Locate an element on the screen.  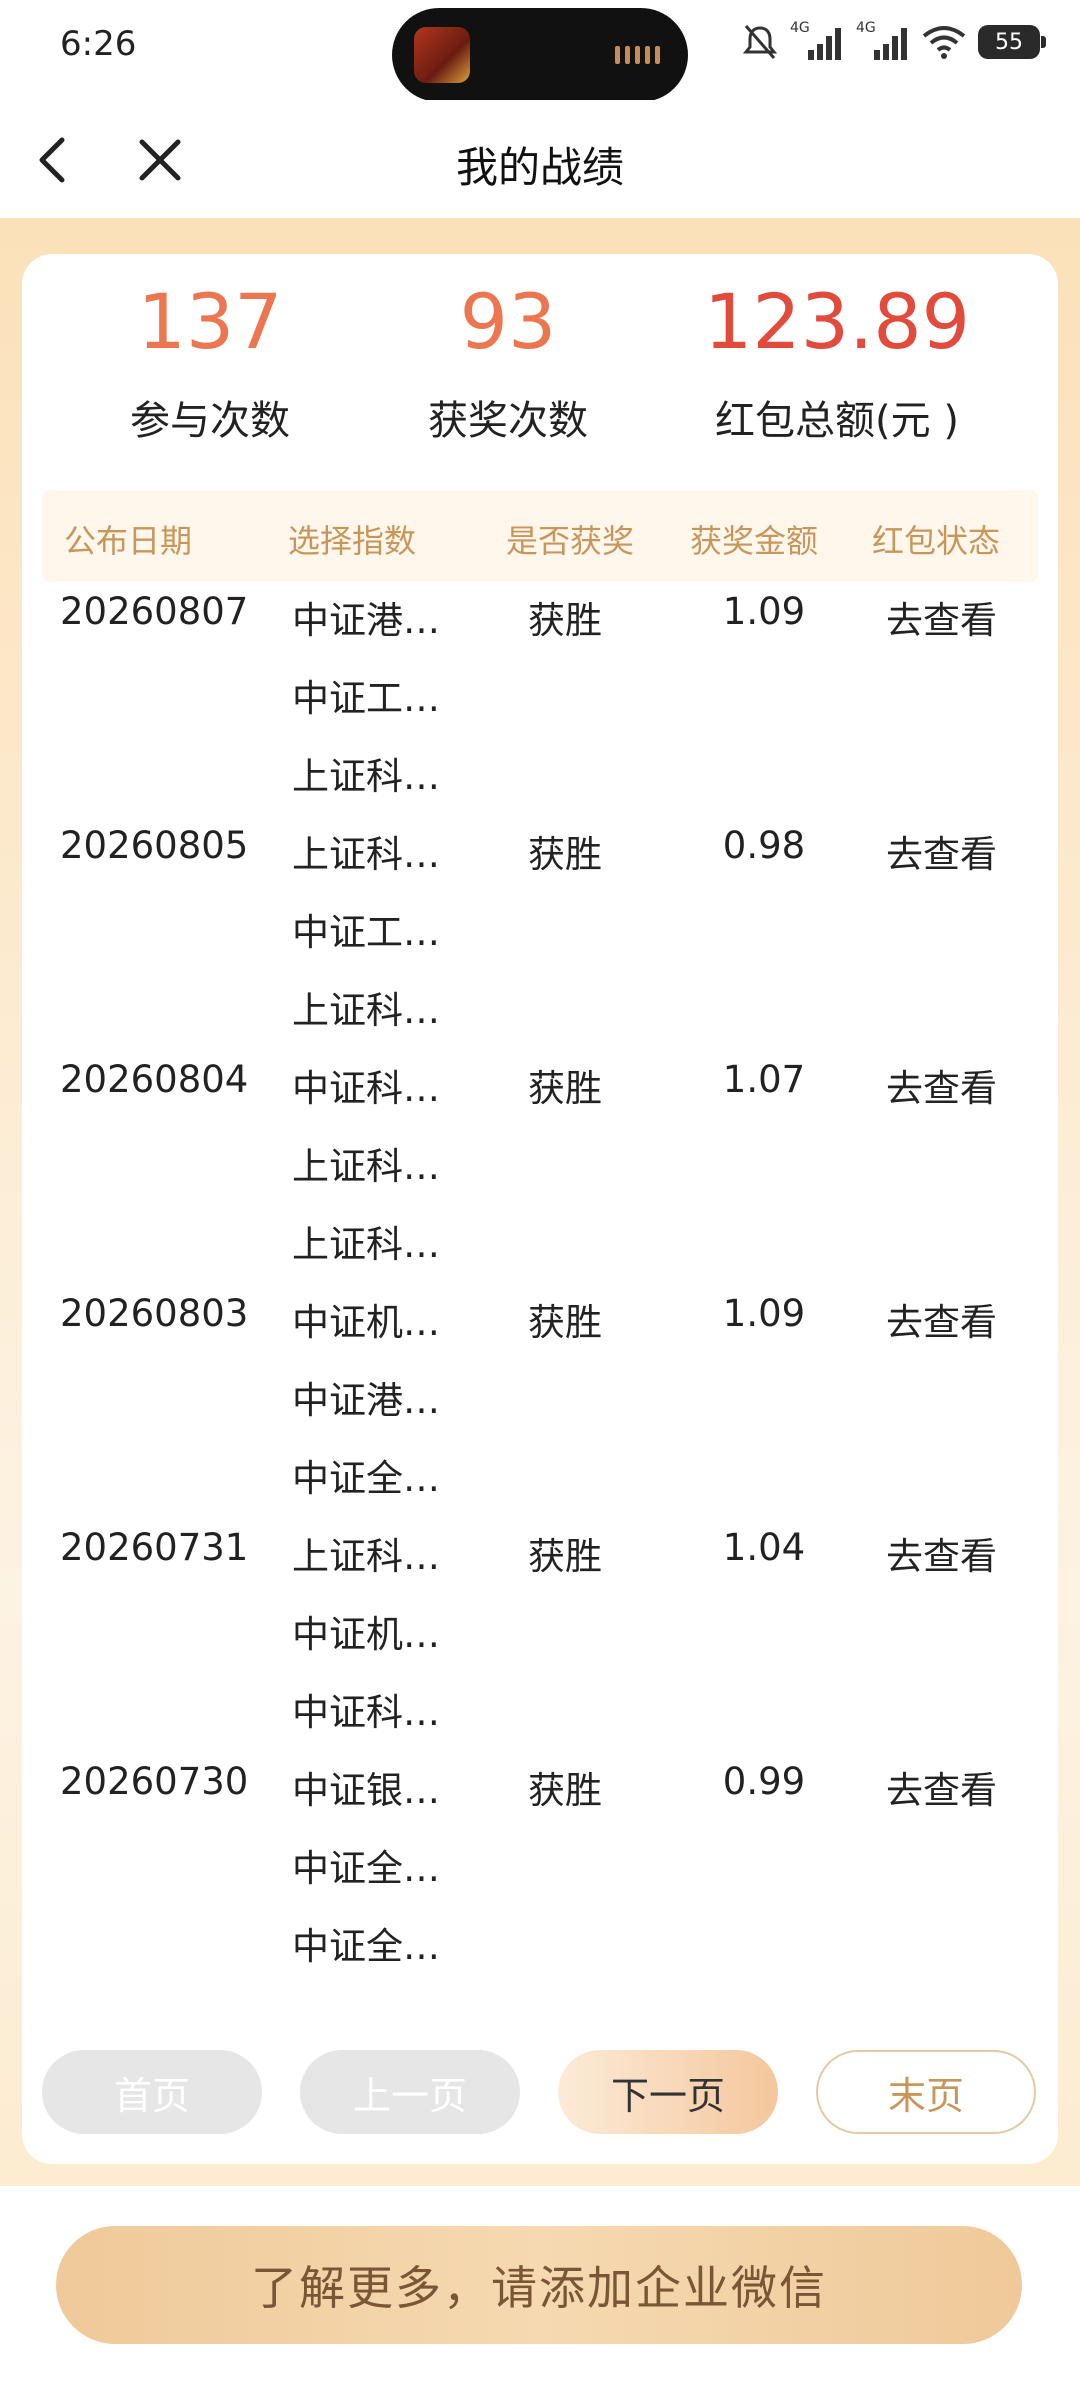
header-status: 红包状态 is located at coordinates (936, 541).